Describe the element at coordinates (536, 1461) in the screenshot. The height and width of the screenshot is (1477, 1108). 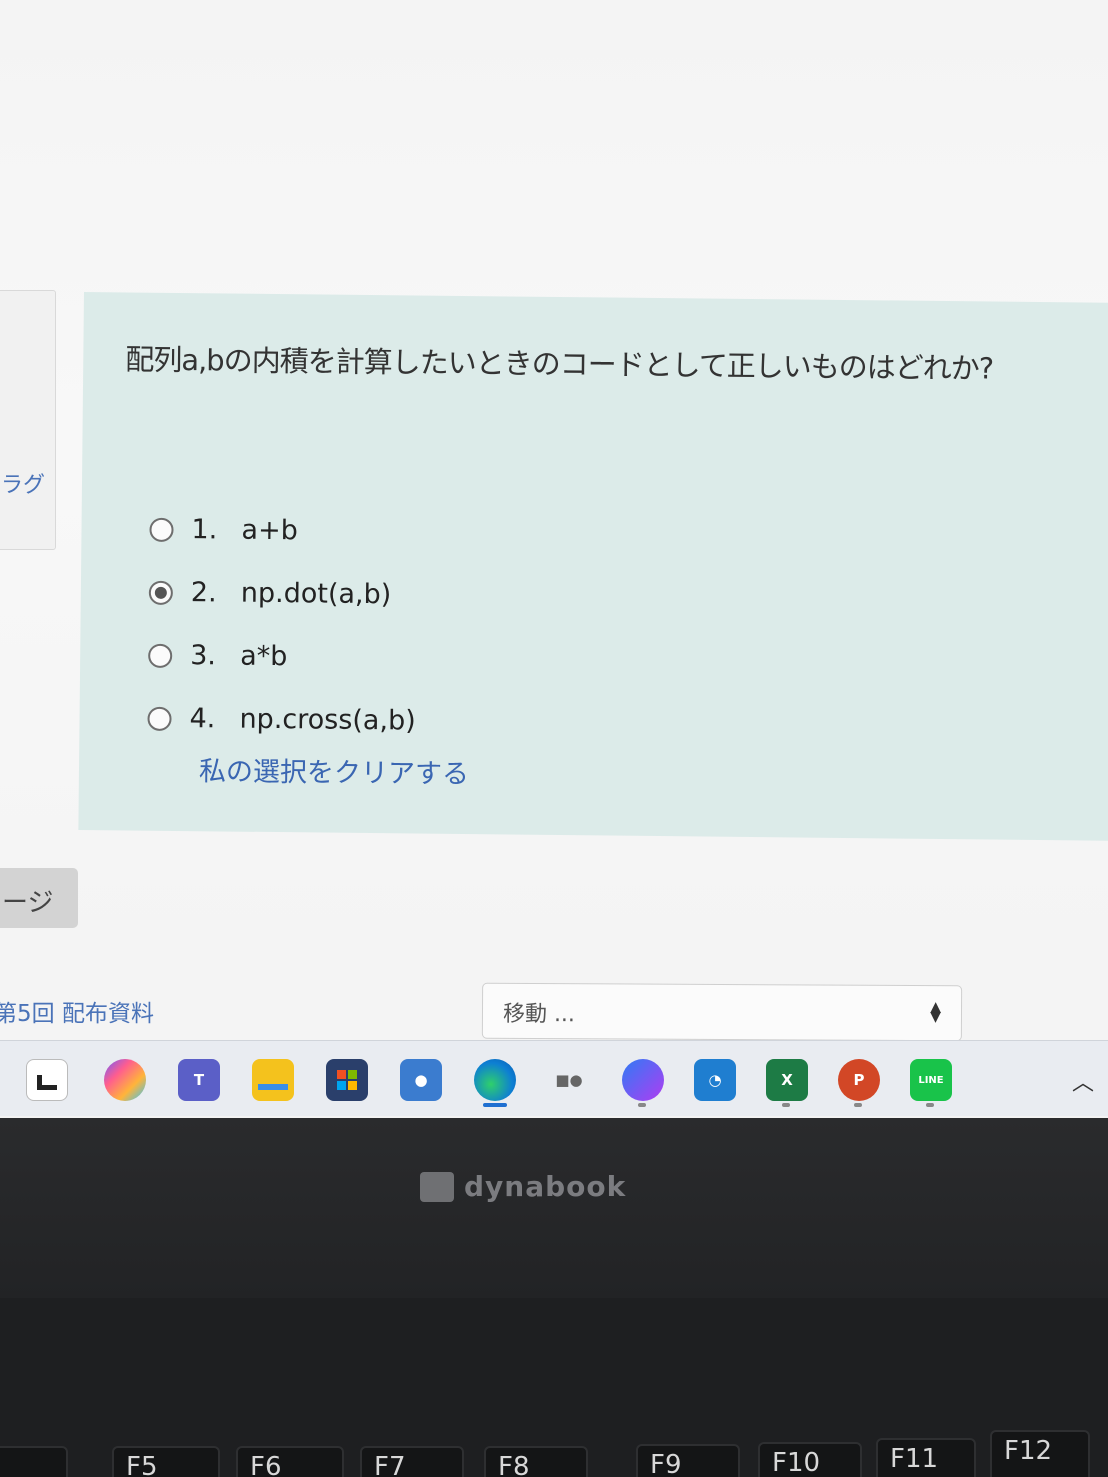
I see `key-f8: F8` at that location.